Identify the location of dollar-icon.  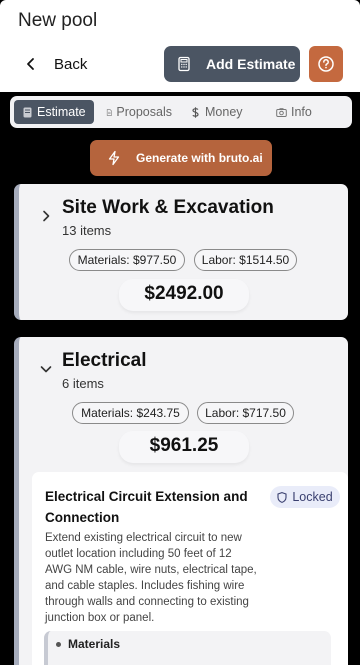
(195, 112).